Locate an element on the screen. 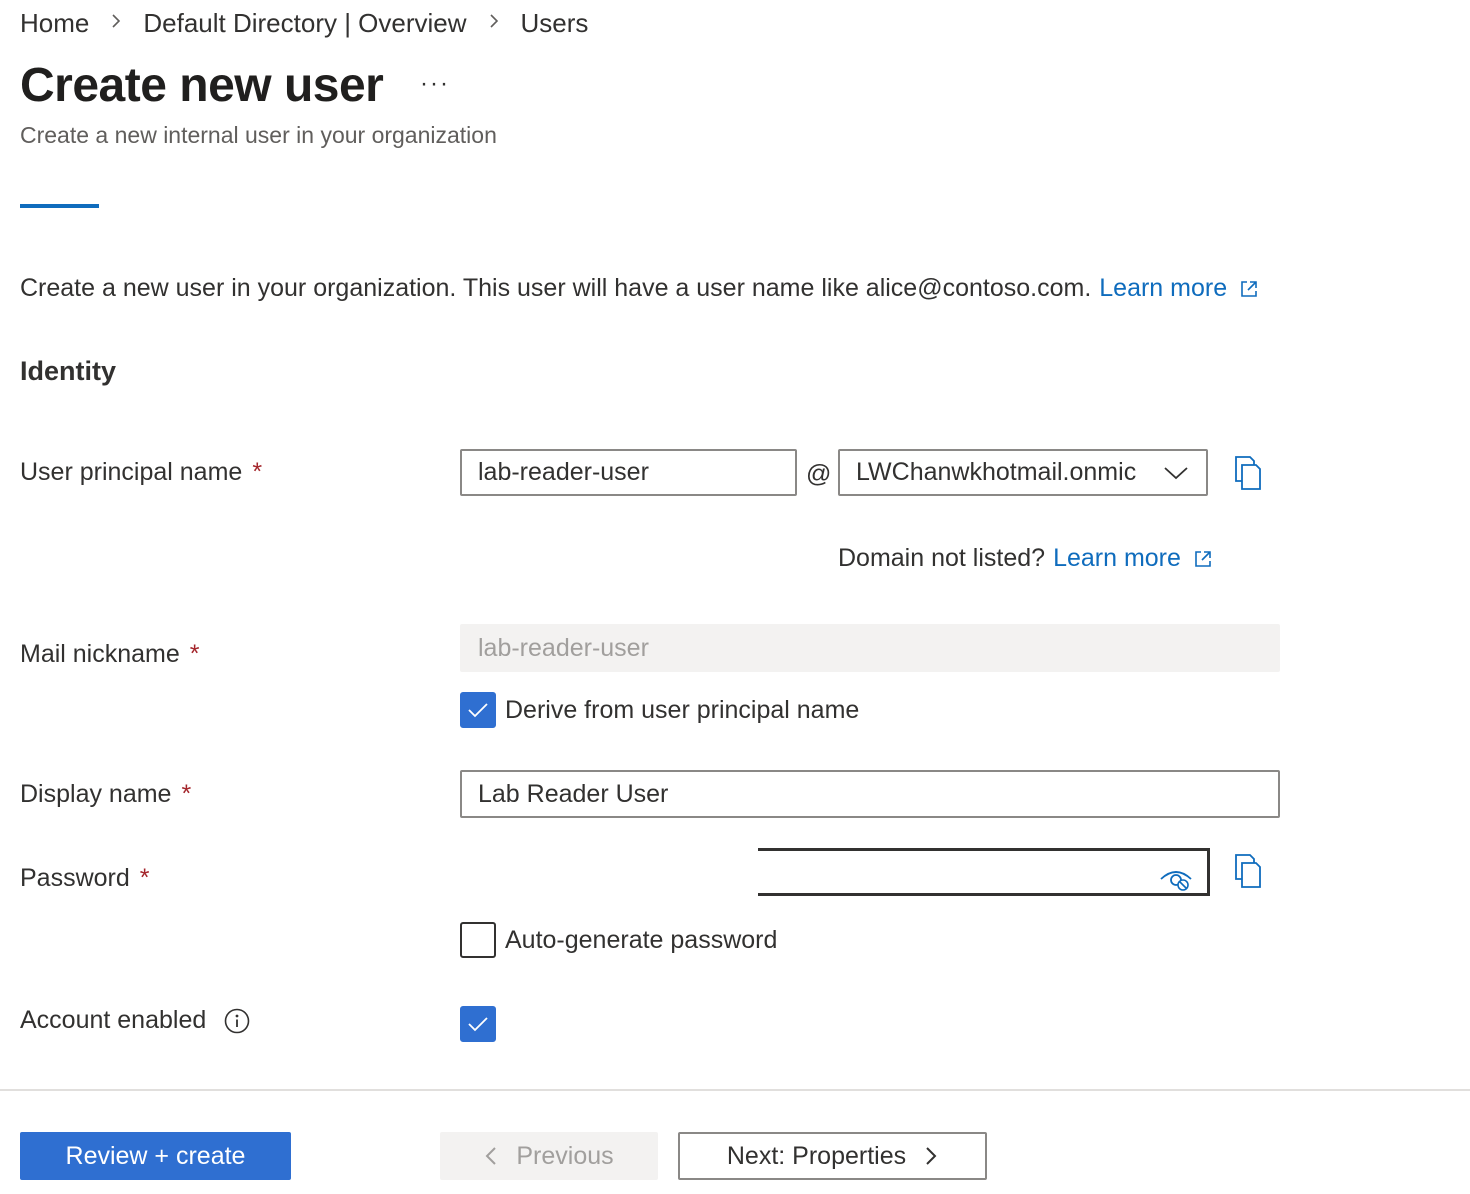  eye-hidden-icon is located at coordinates (1176, 879).